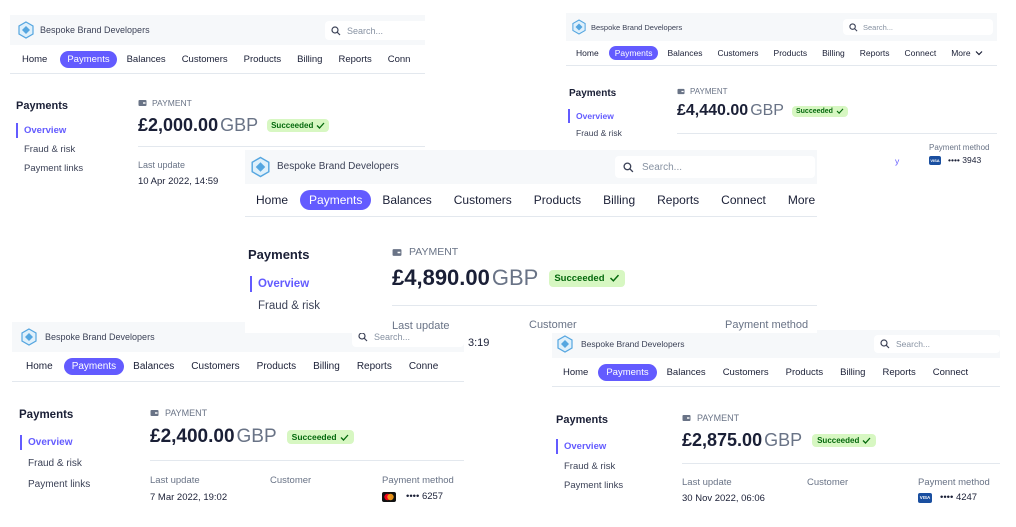 This screenshot has width=1016, height=527. I want to click on search-icon, so click(628, 166).